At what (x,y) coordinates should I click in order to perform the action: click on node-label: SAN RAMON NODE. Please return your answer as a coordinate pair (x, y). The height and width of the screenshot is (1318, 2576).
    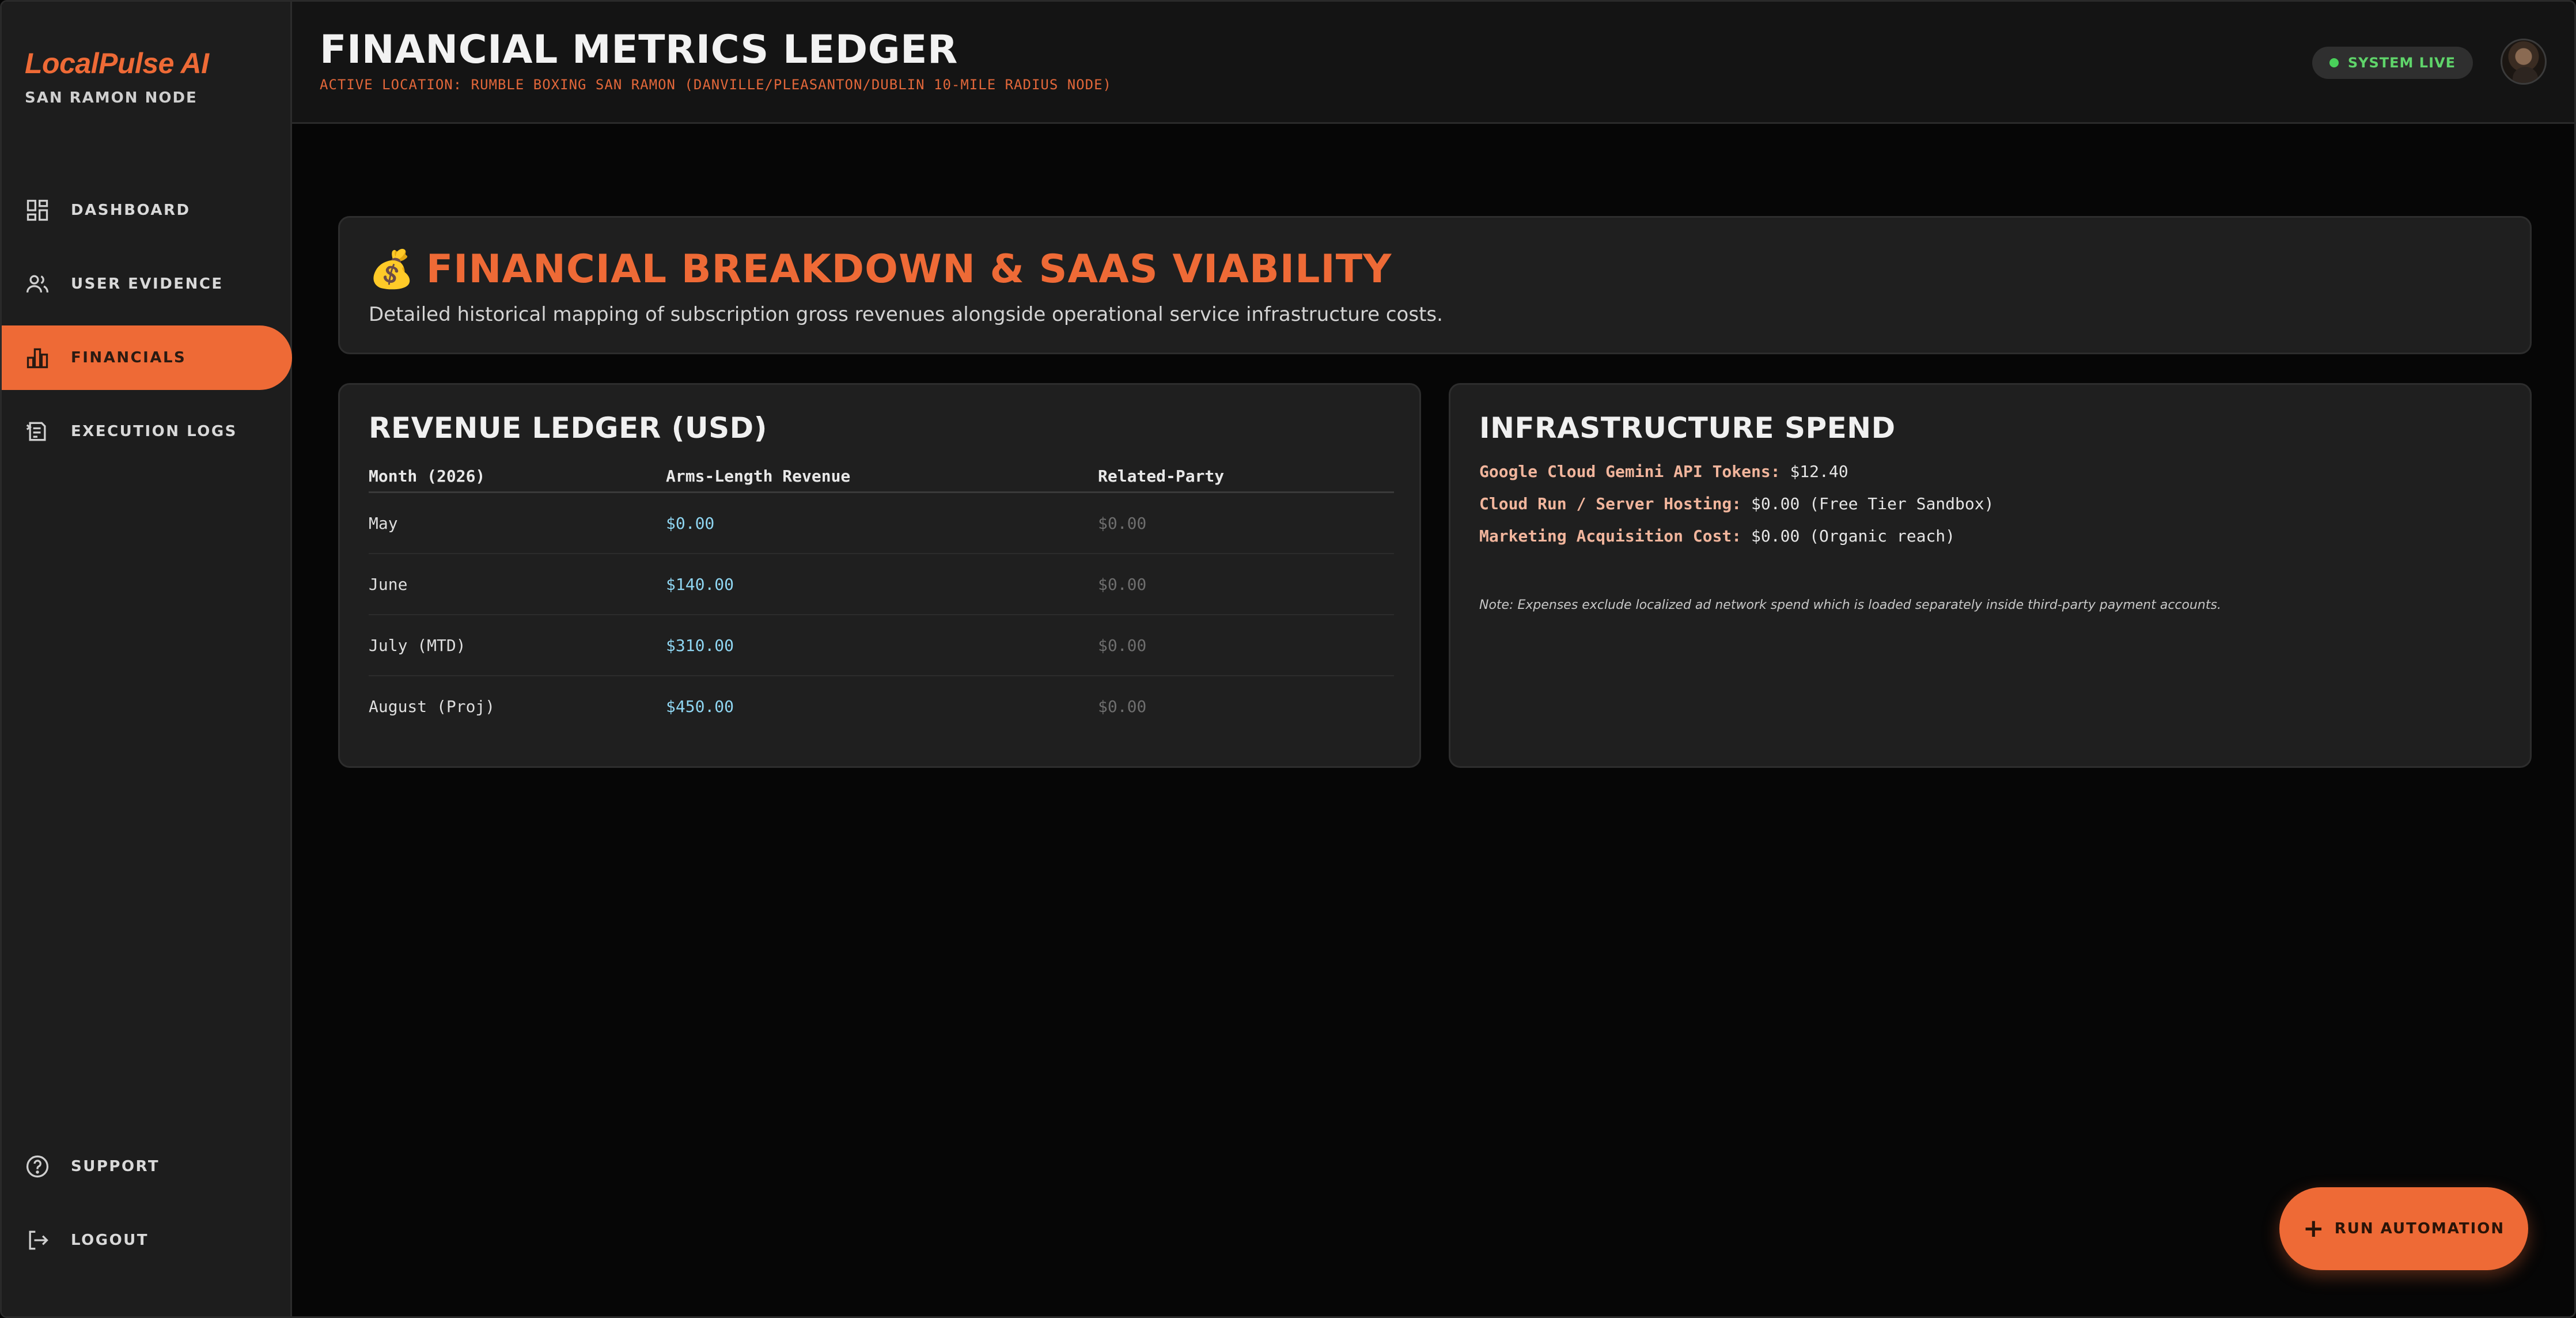
    Looking at the image, I should click on (111, 98).